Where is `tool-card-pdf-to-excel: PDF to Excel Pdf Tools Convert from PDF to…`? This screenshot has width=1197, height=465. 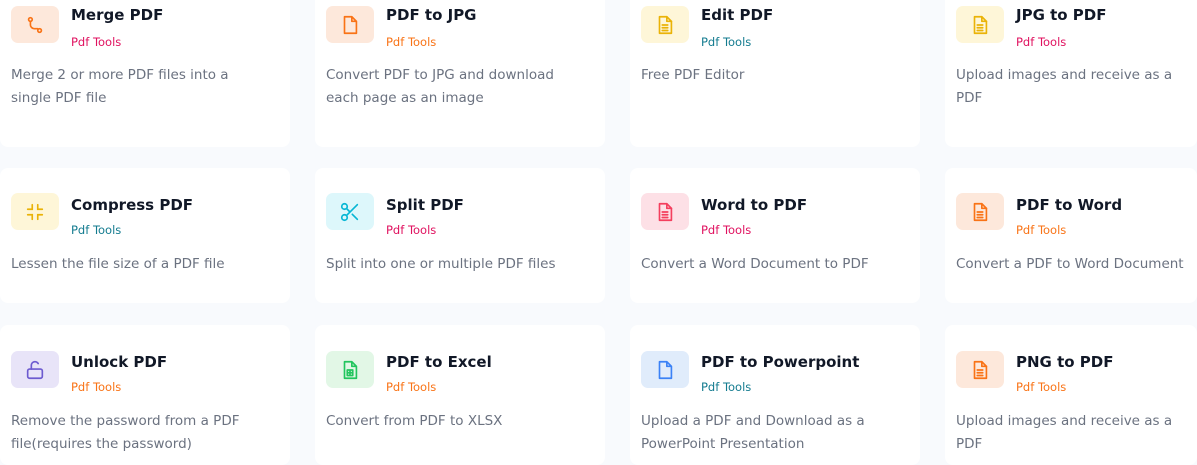 tool-card-pdf-to-excel: PDF to Excel Pdf Tools Convert from PDF to… is located at coordinates (460, 395).